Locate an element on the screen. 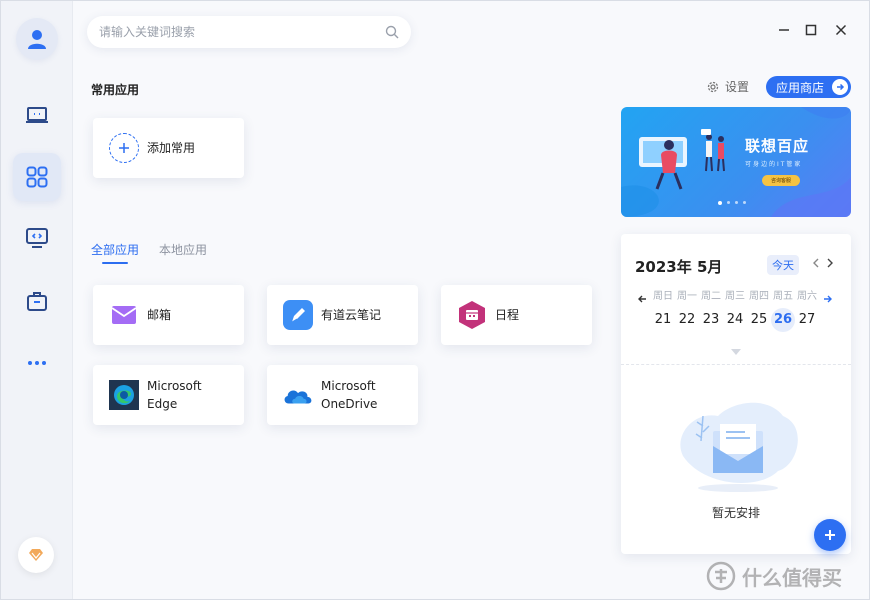  sidebar-item-toolbox is located at coordinates (37, 301).